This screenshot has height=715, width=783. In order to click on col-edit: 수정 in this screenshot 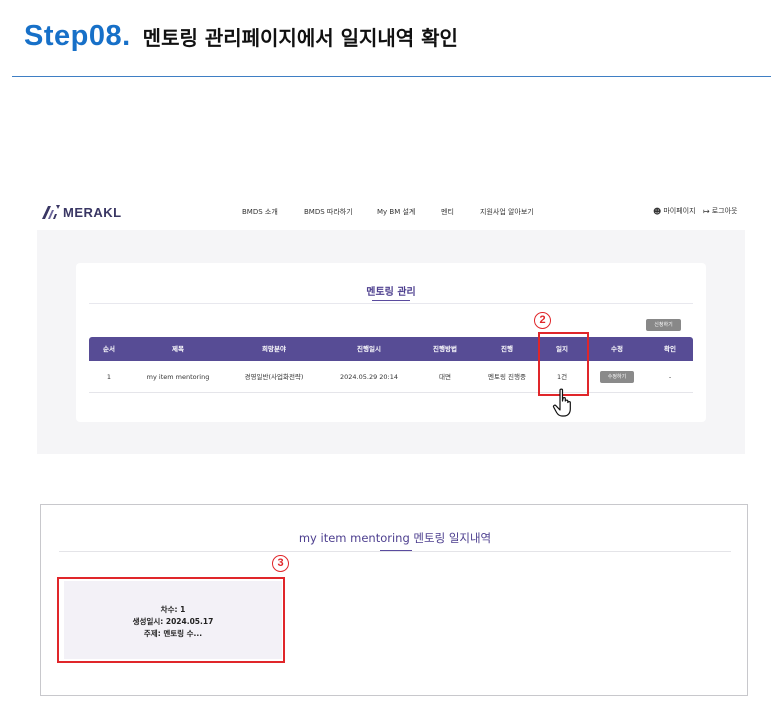, I will do `click(617, 349)`.